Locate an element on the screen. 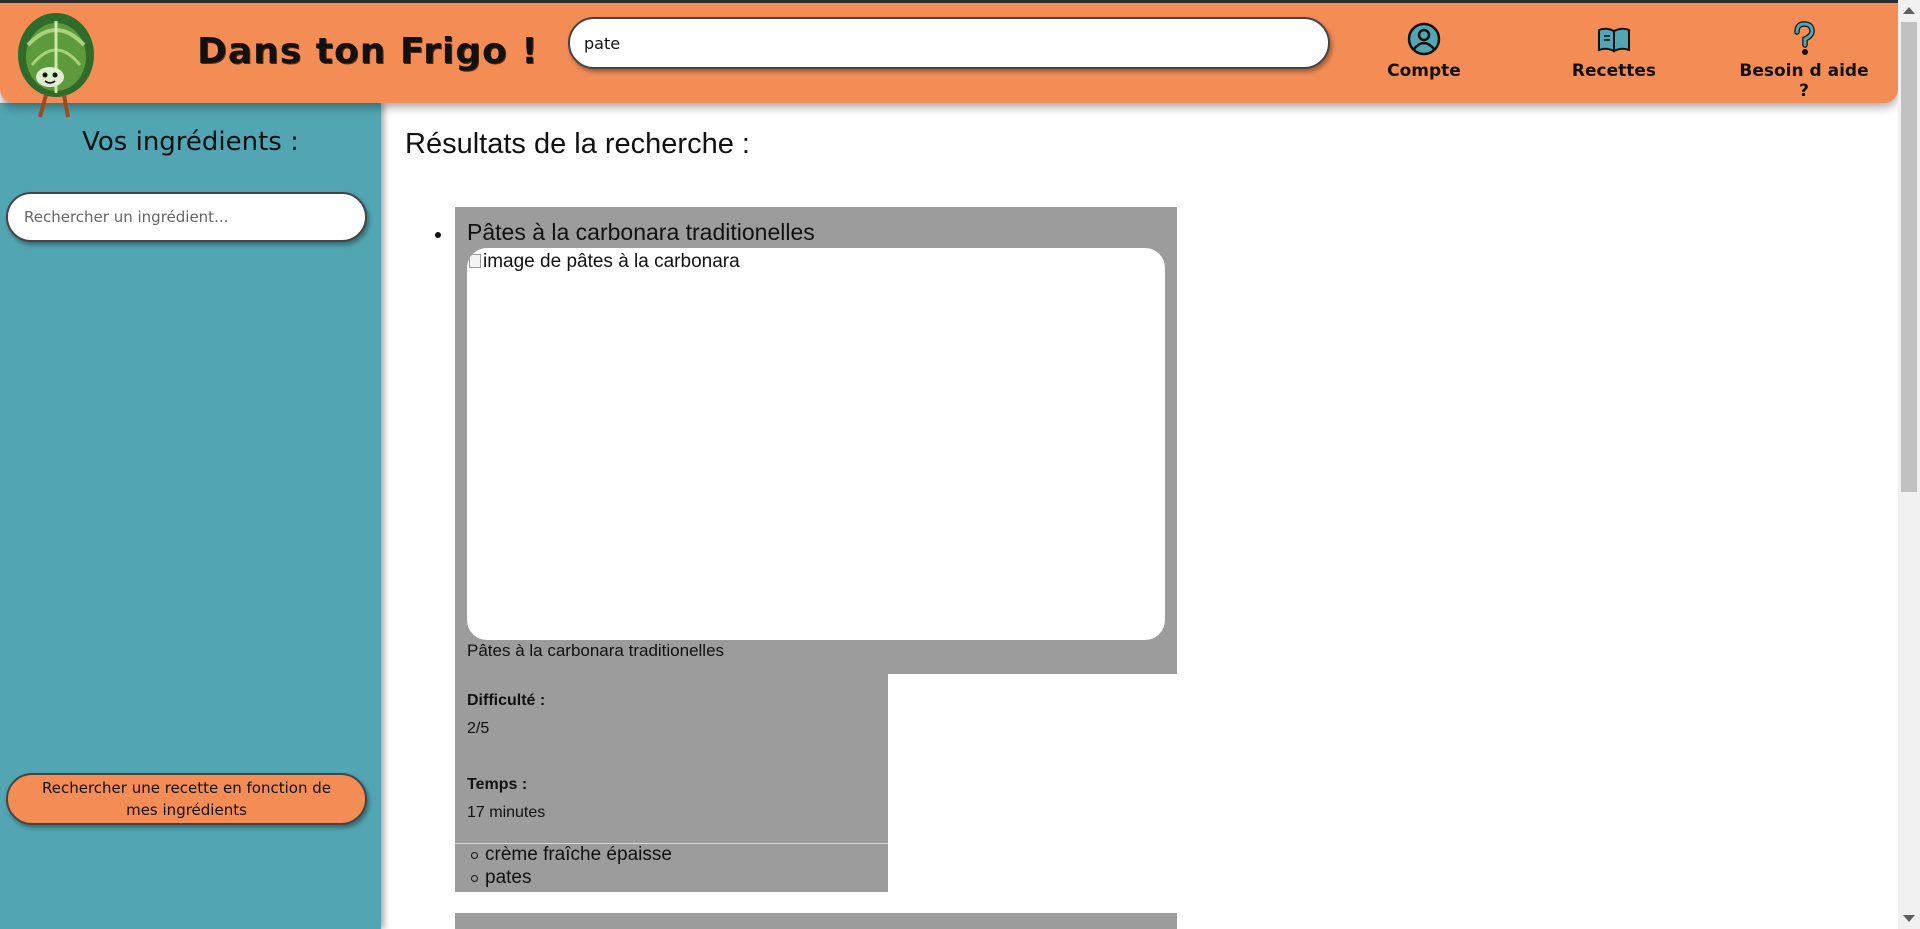 Image resolution: width=1920 pixels, height=929 pixels. list-item: pates is located at coordinates (501, 878).